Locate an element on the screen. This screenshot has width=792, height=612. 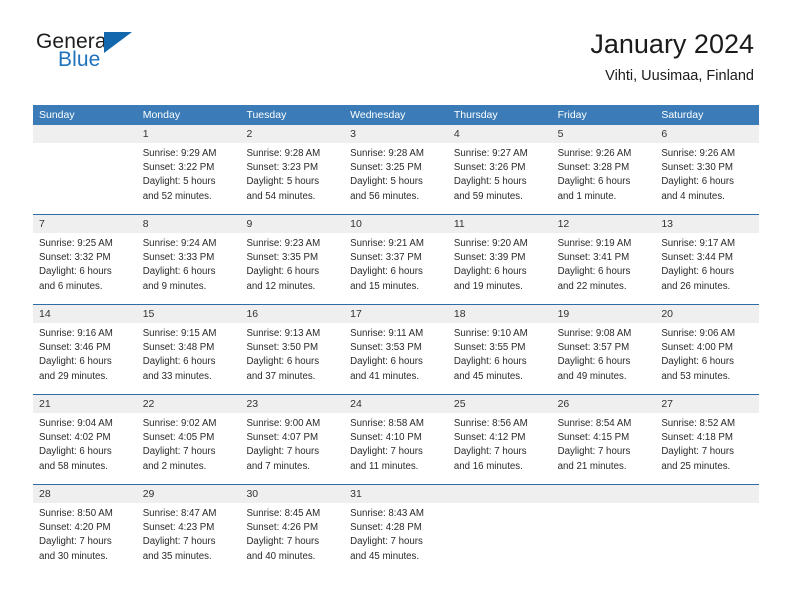
day-number: 22 is located at coordinates (148, 404).